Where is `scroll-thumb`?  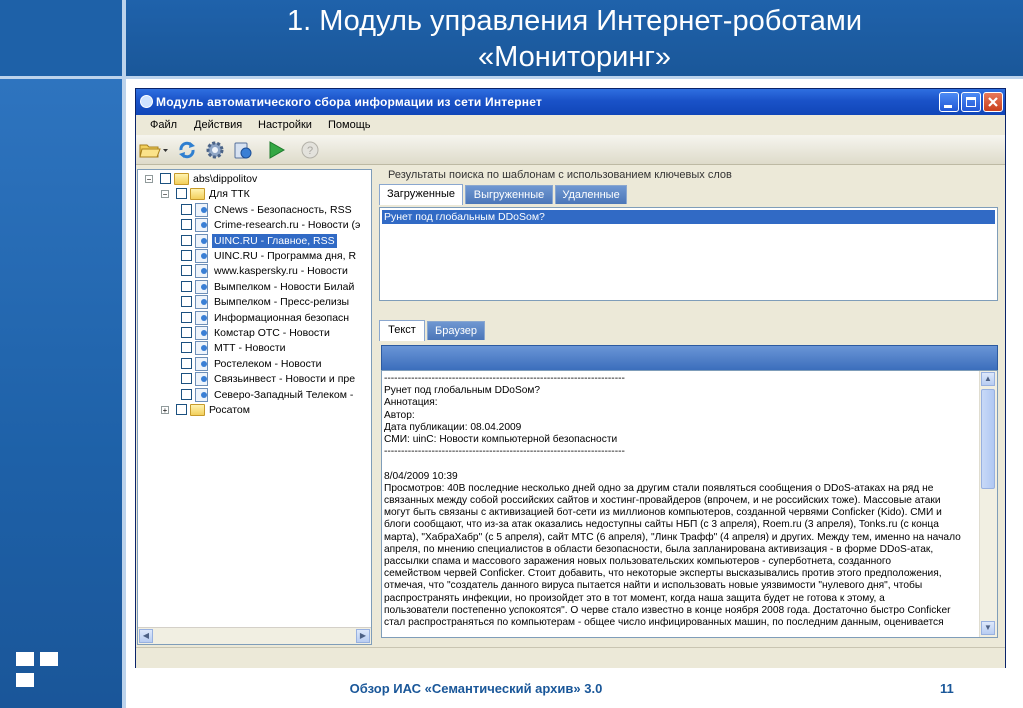
scroll-thumb is located at coordinates (988, 439).